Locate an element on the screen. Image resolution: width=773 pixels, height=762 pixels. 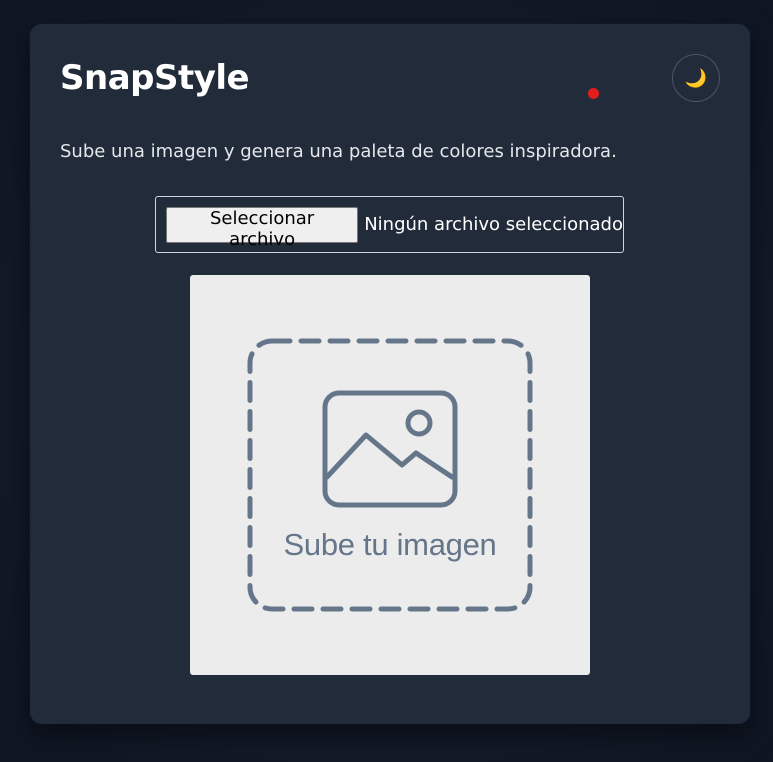
moon-icon: 🌙 is located at coordinates (696, 77).